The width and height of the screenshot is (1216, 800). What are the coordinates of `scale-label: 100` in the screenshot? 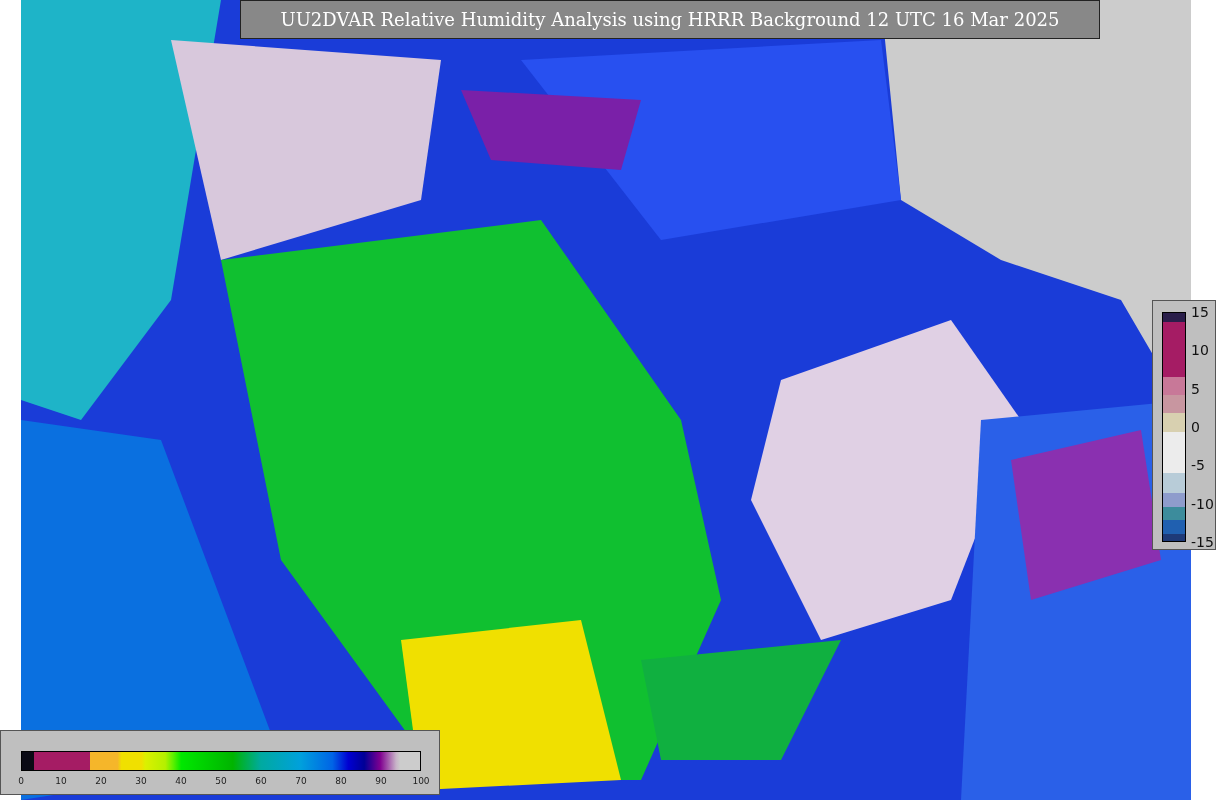 It's located at (421, 781).